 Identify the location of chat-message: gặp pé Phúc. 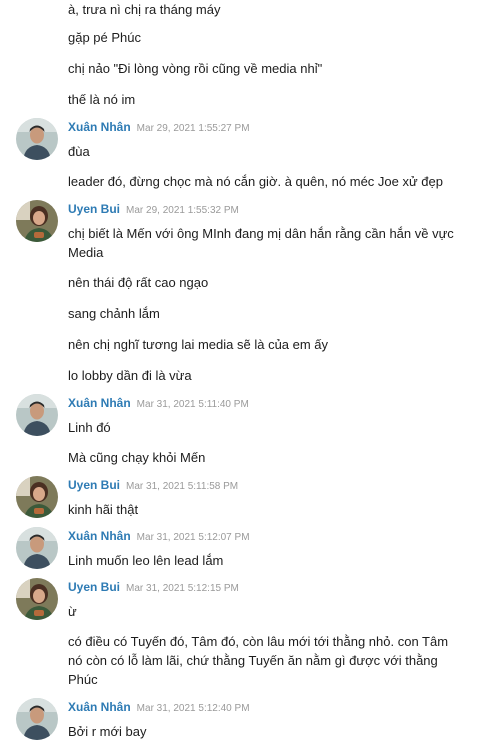
(251, 37).